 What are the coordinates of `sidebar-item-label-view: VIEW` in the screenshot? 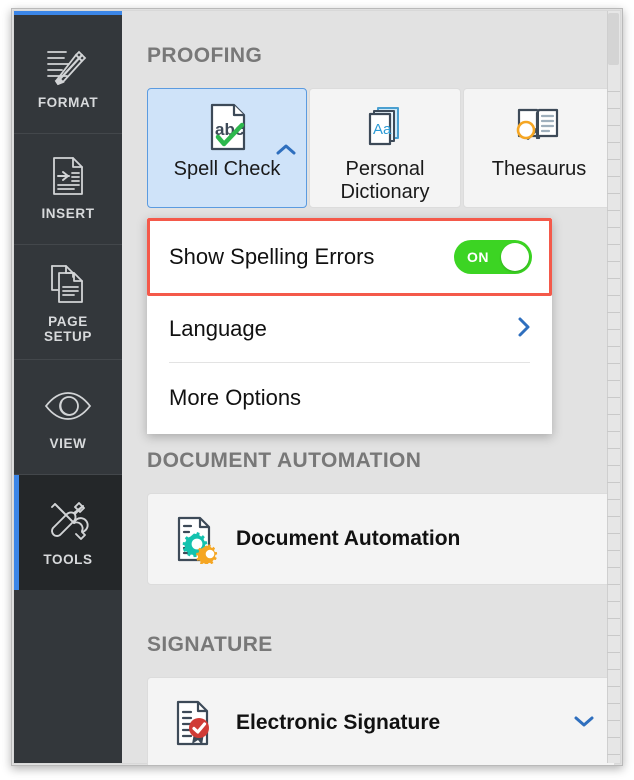 It's located at (68, 443).